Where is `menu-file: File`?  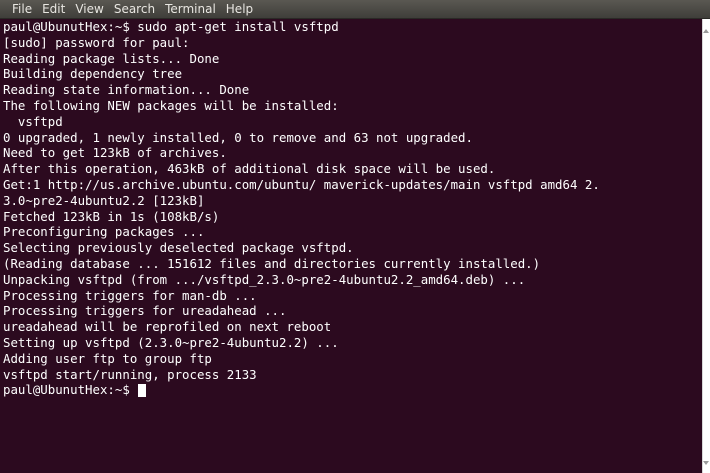
menu-file: File is located at coordinates (22, 9).